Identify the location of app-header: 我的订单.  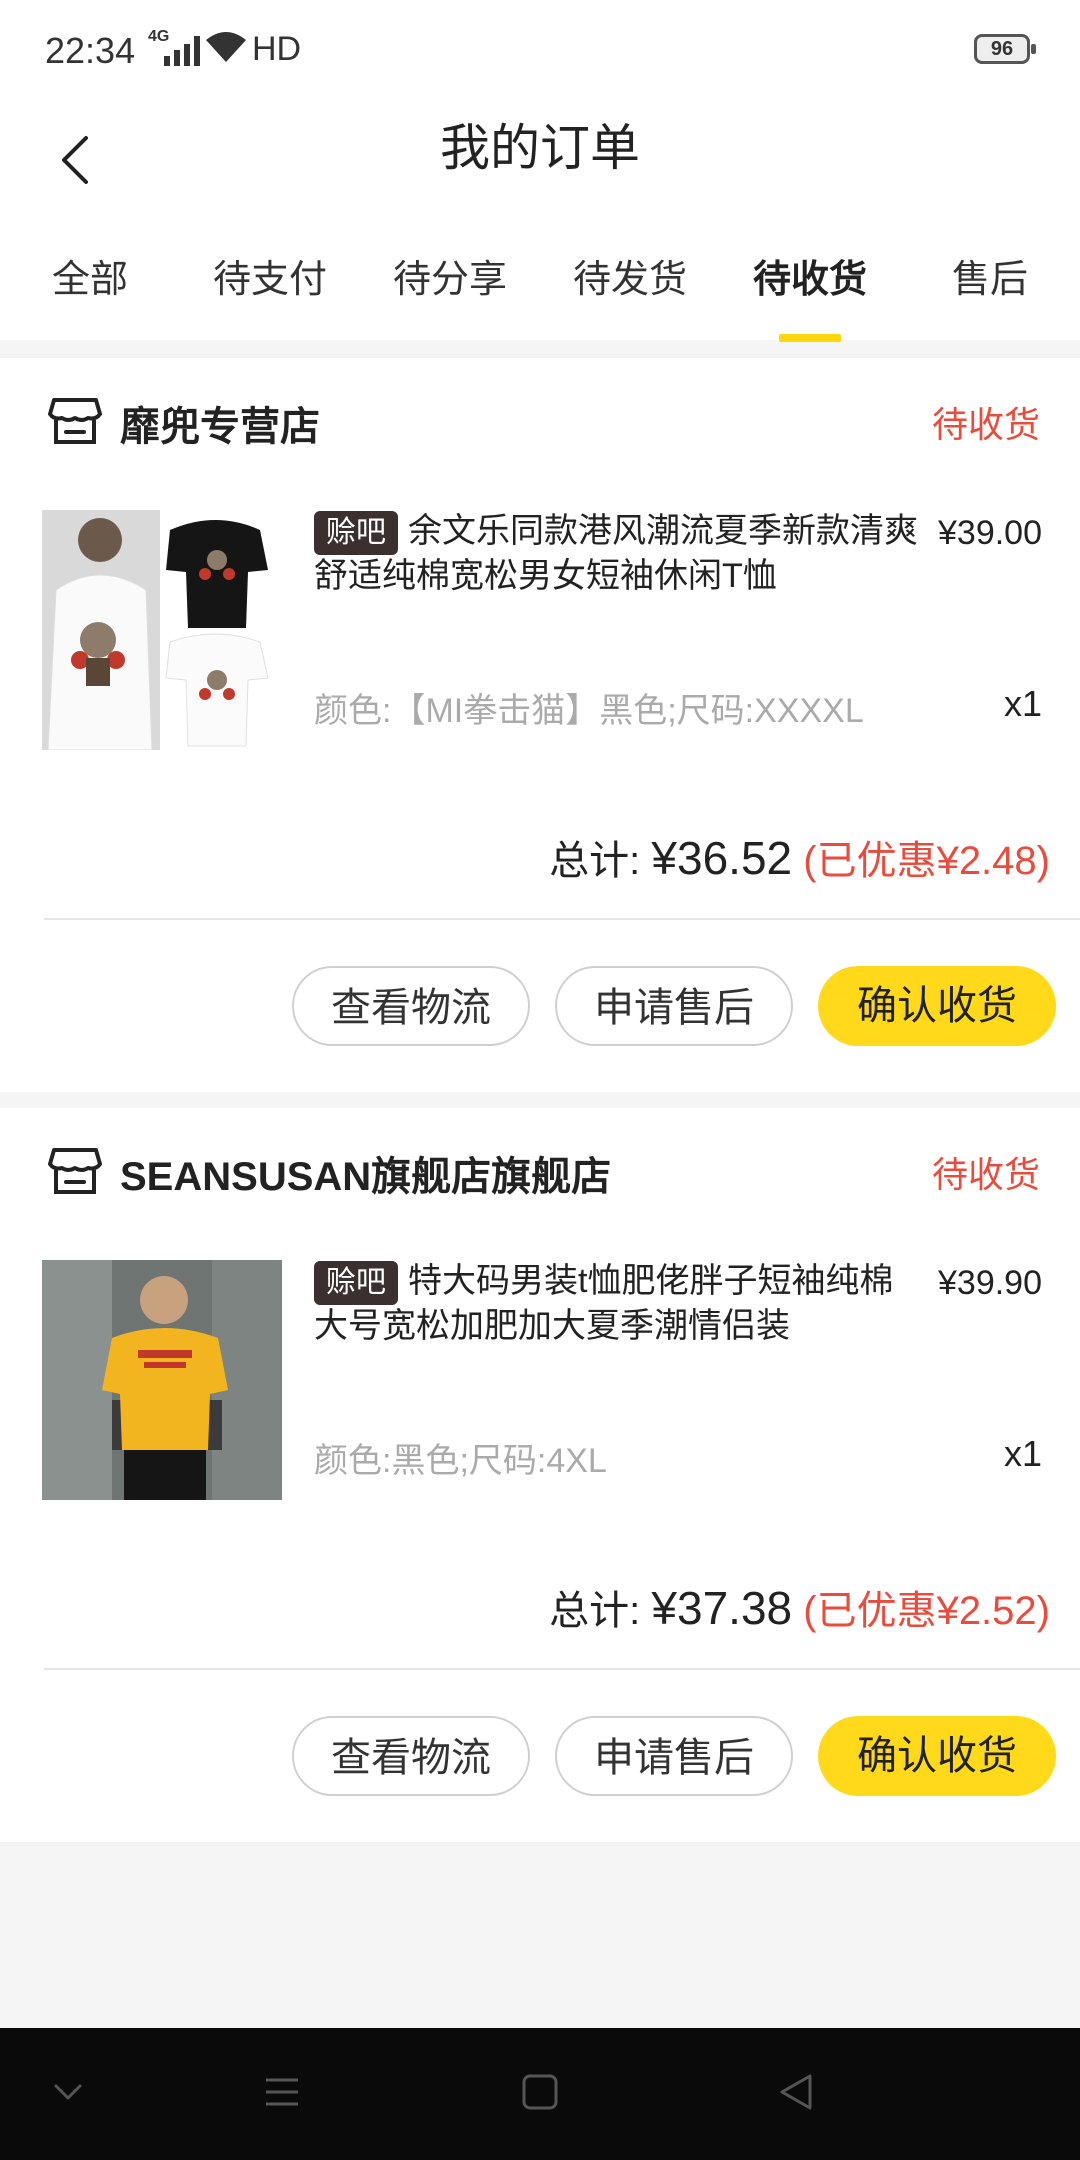
(540, 170).